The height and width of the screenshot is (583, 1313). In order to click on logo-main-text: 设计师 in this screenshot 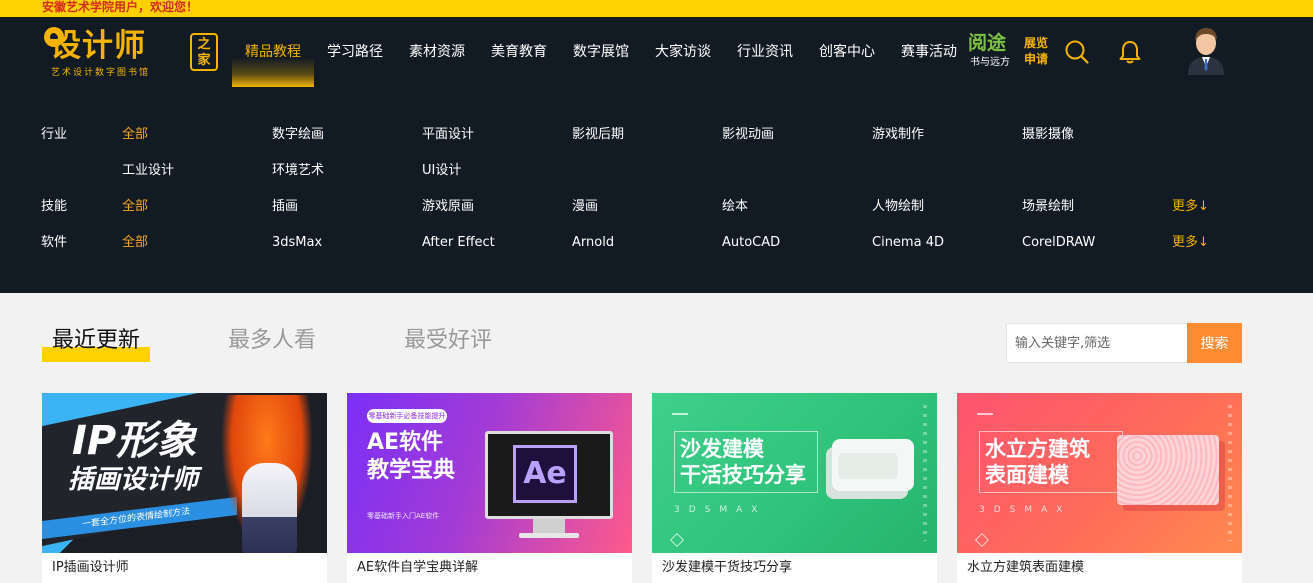, I will do `click(98, 46)`.